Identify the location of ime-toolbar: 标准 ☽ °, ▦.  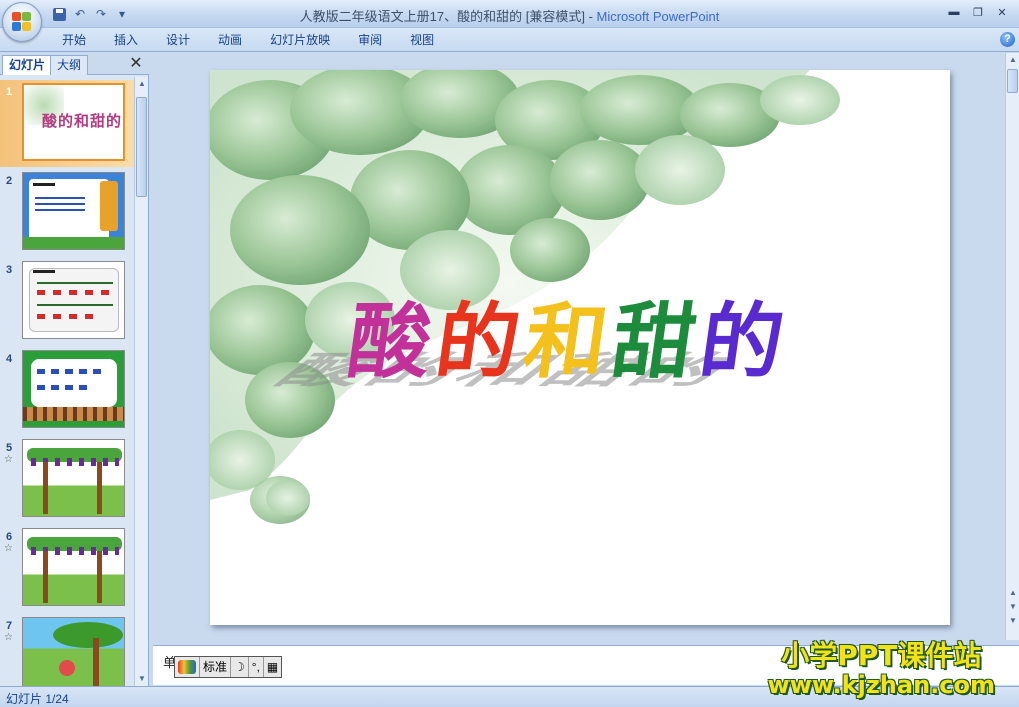
(228, 667).